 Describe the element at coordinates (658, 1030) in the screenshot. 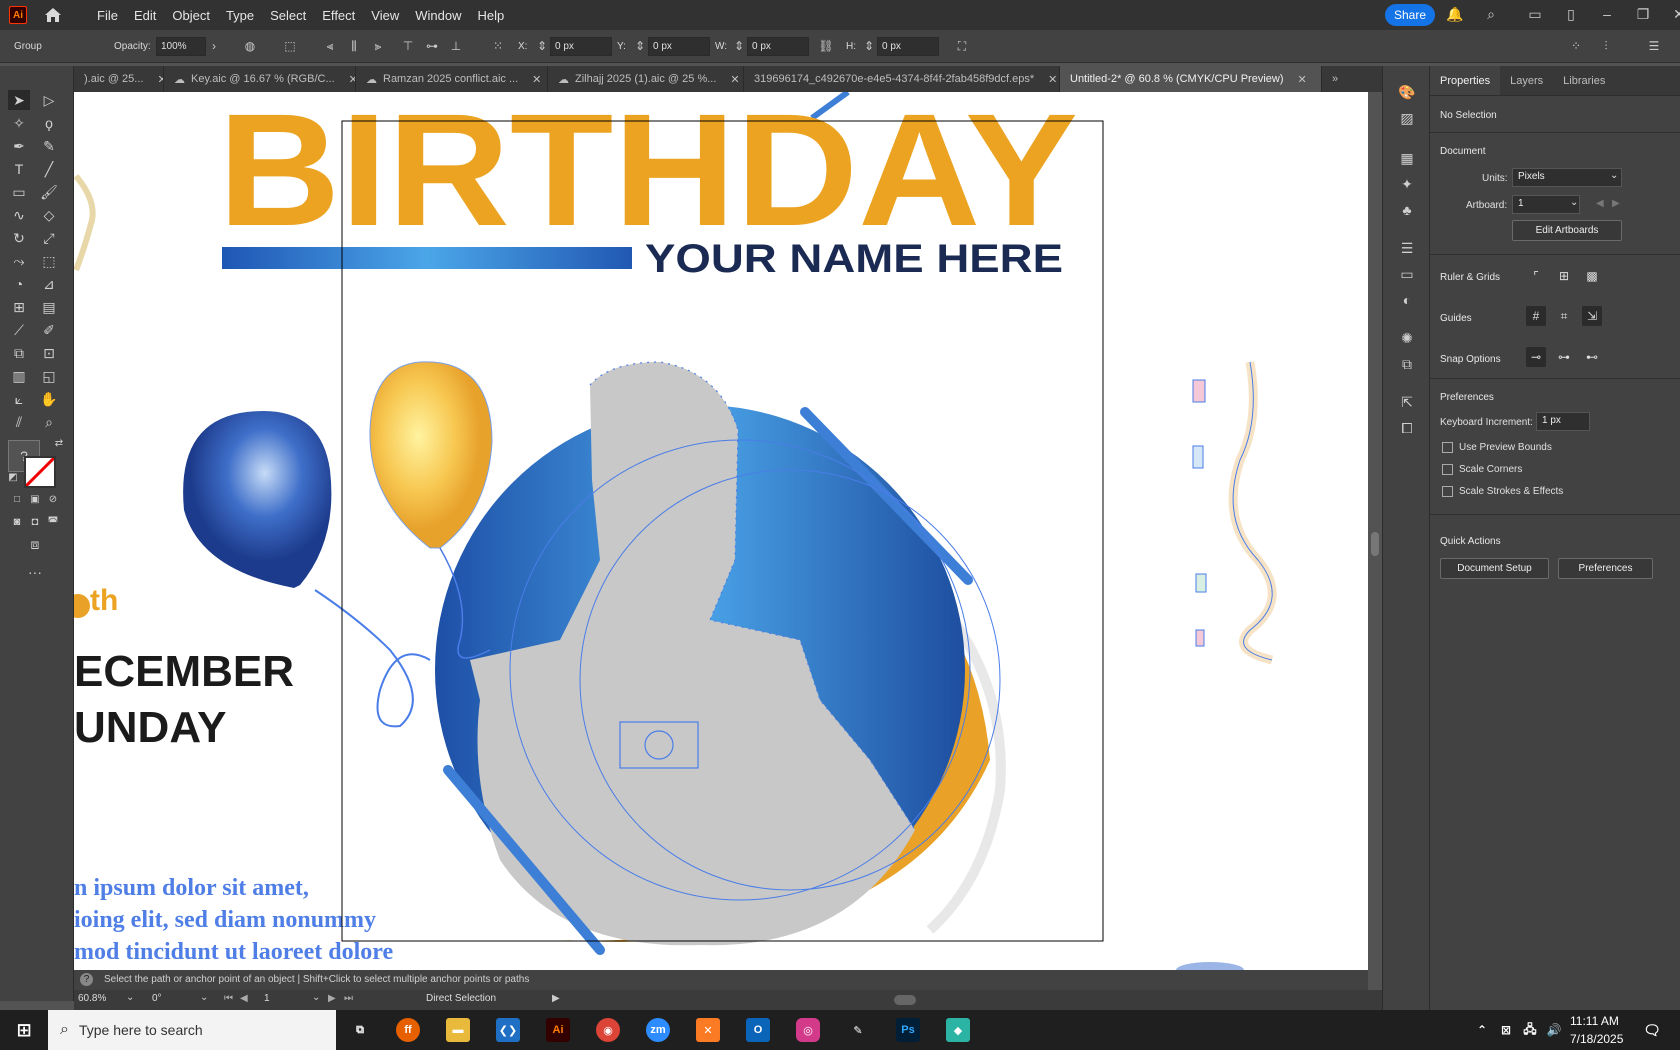

I see `zoom-app-icon: zm` at that location.